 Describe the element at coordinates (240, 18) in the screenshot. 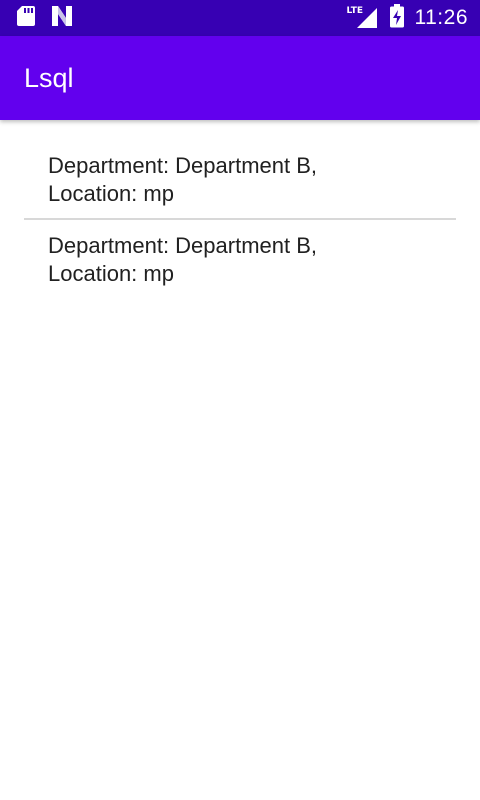

I see `status-bar: LTE 11:26` at that location.